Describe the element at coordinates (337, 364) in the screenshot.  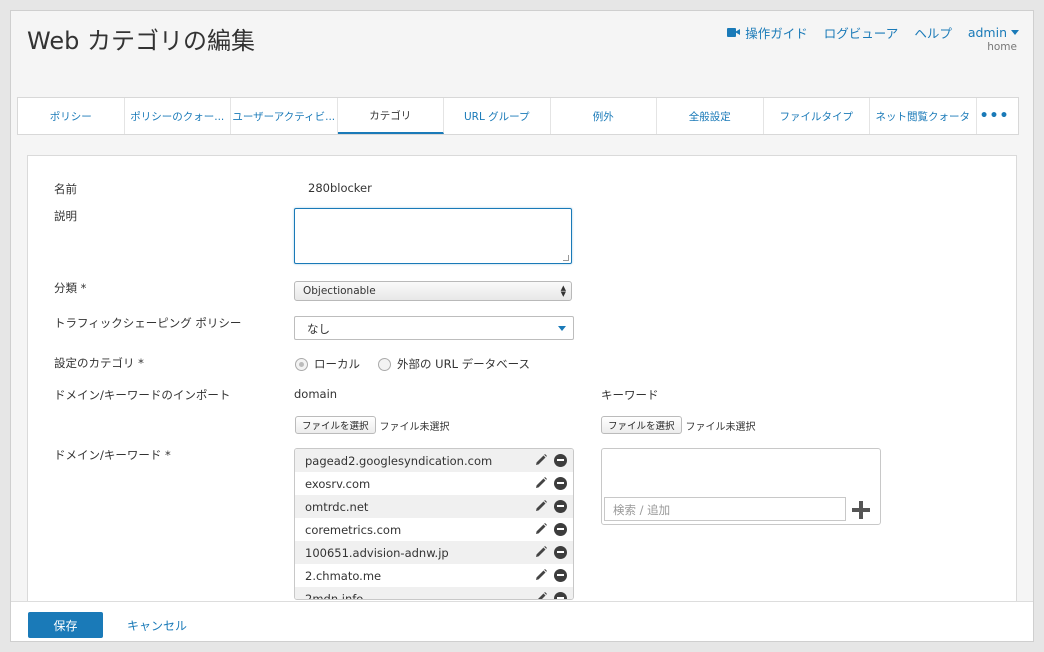
I see `radio-local-label: ローカル` at that location.